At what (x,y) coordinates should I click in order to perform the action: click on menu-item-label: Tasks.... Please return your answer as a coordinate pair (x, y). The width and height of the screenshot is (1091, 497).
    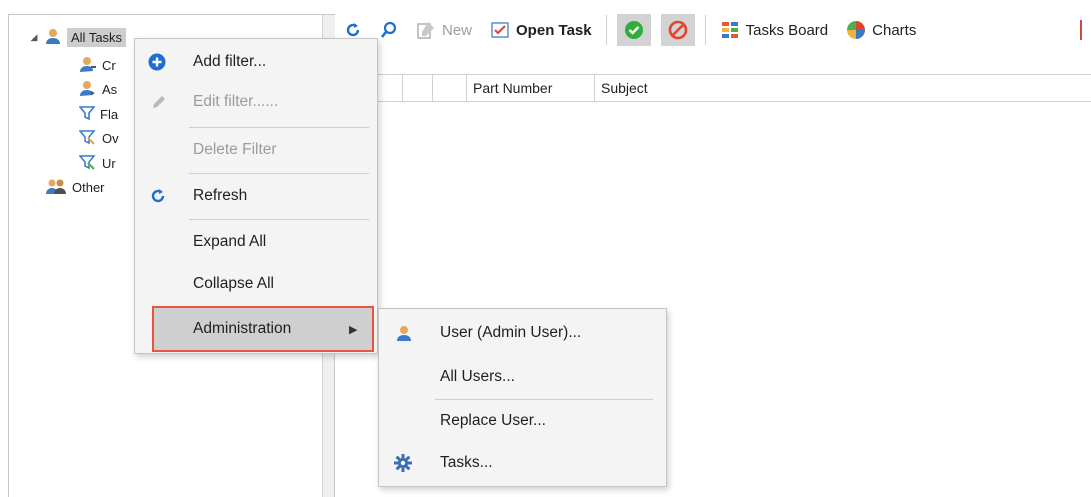
    Looking at the image, I should click on (466, 462).